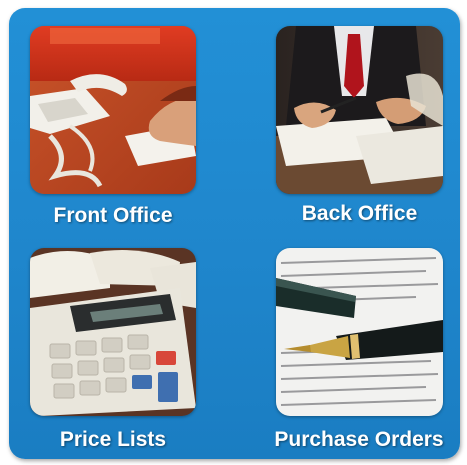 The width and height of the screenshot is (467, 465). Describe the element at coordinates (359, 332) in the screenshot. I see `pen-and-document-photo` at that location.